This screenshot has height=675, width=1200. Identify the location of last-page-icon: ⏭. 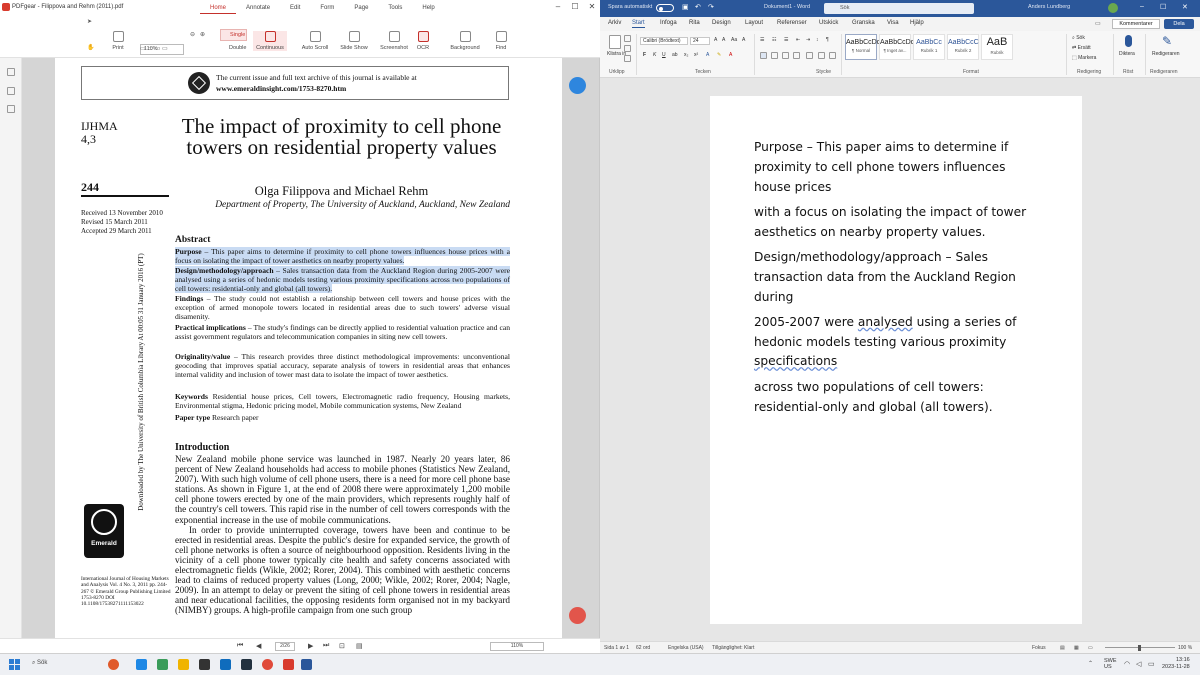
(326, 646).